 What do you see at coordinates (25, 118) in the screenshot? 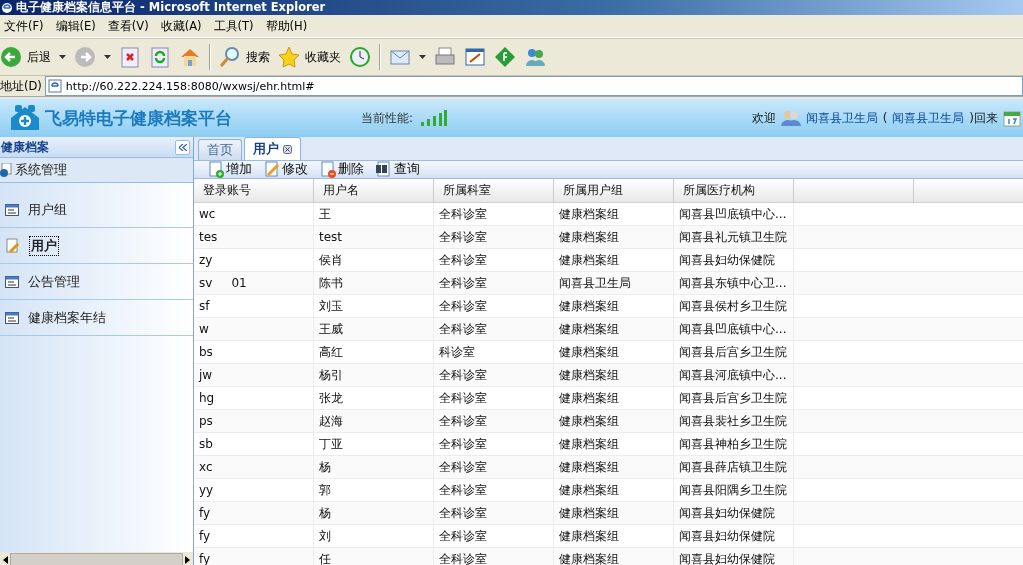
I see `house-cross-icon` at bounding box center [25, 118].